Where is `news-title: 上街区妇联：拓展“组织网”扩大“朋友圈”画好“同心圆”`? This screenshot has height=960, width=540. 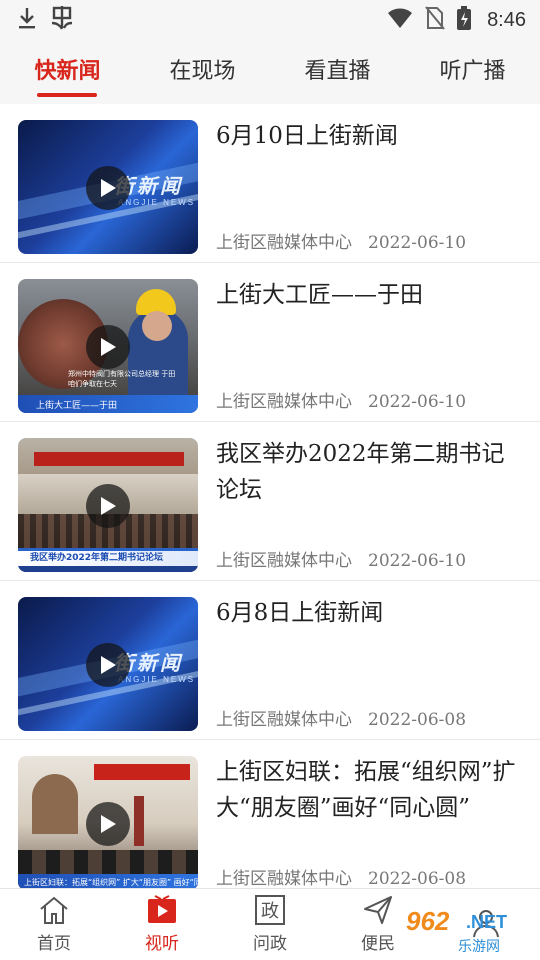
news-title: 上街区妇联：拓展“组织网”扩大“朋友圈”画好“同心圆” is located at coordinates (370, 790).